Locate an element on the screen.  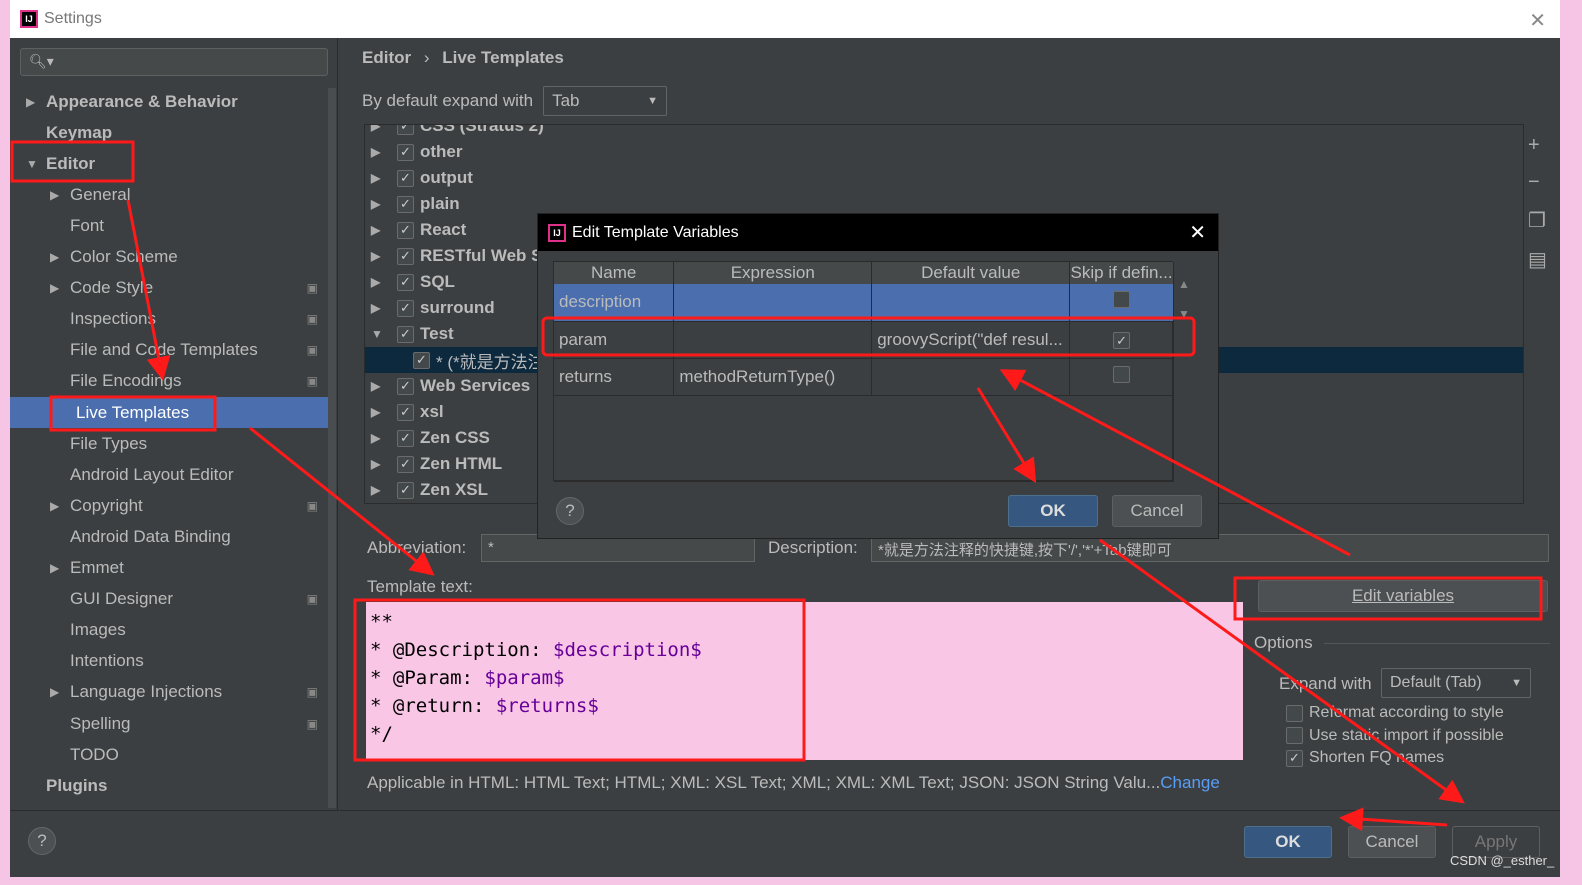
sidebar-item-live-templates: Live Templates is located at coordinates (169, 412).